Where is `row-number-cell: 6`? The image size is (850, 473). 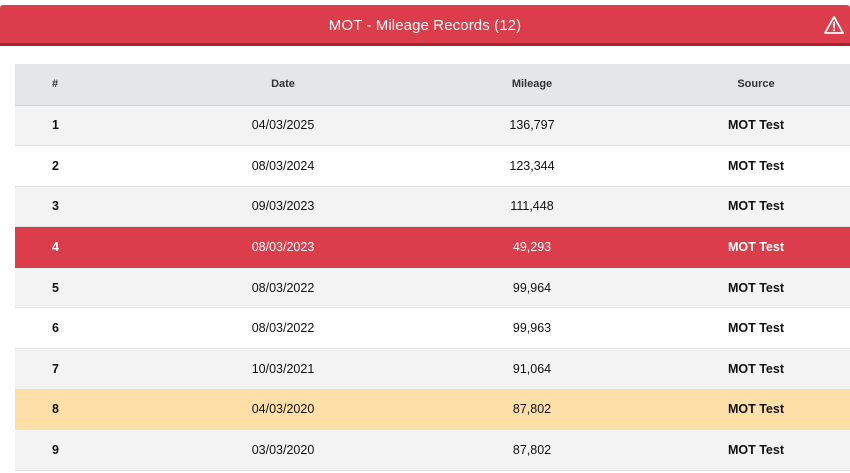
row-number-cell: 6 is located at coordinates (73, 328).